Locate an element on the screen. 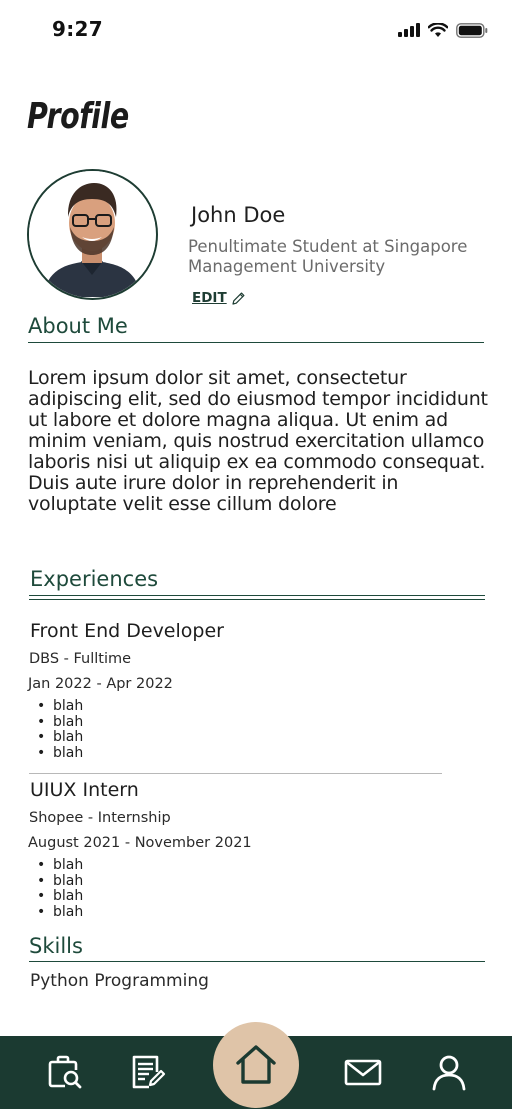 Image resolution: width=512 pixels, height=1109 pixels. nav-job-search is located at coordinates (65, 1072).